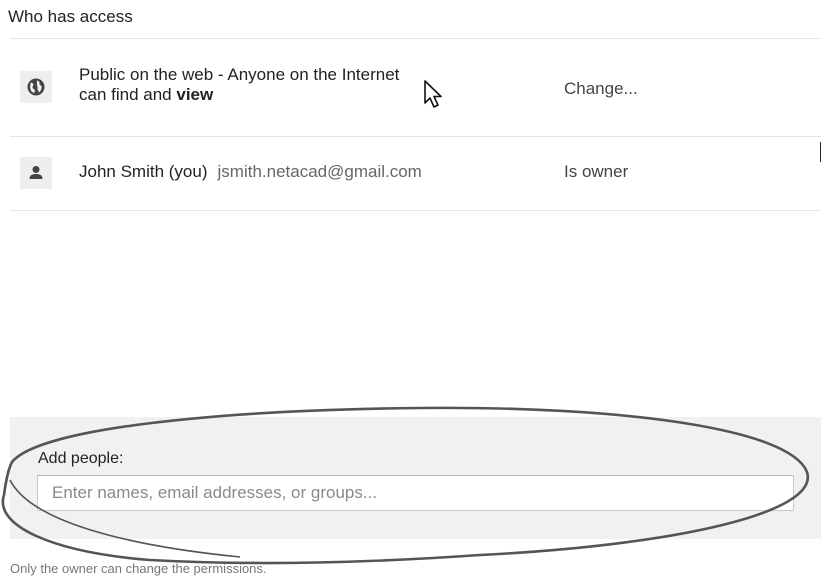 This screenshot has width=825, height=582. Describe the element at coordinates (143, 171) in the screenshot. I see `owner-name: John Smith (you)` at that location.